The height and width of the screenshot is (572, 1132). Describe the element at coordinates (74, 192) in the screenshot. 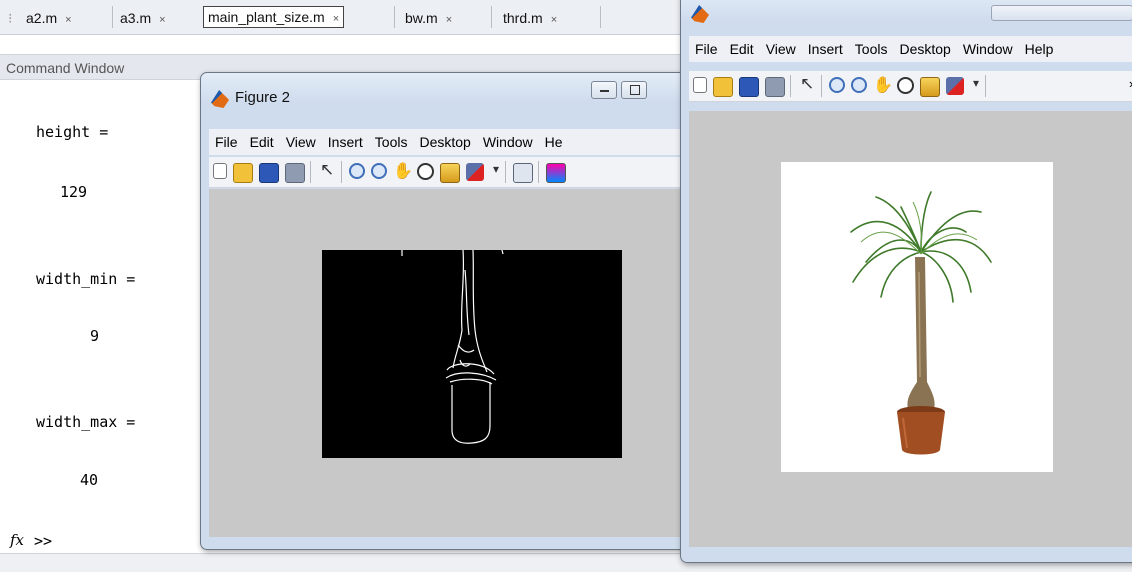

I see `output-value-height: 129` at that location.